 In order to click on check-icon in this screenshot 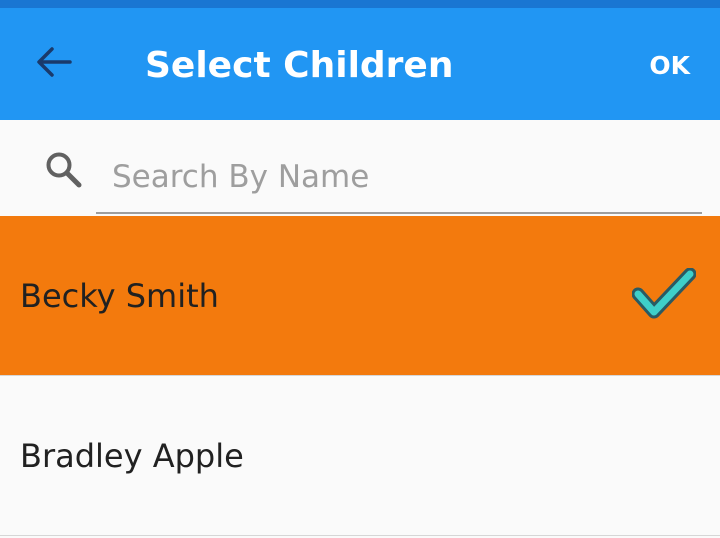, I will do `click(664, 295)`.